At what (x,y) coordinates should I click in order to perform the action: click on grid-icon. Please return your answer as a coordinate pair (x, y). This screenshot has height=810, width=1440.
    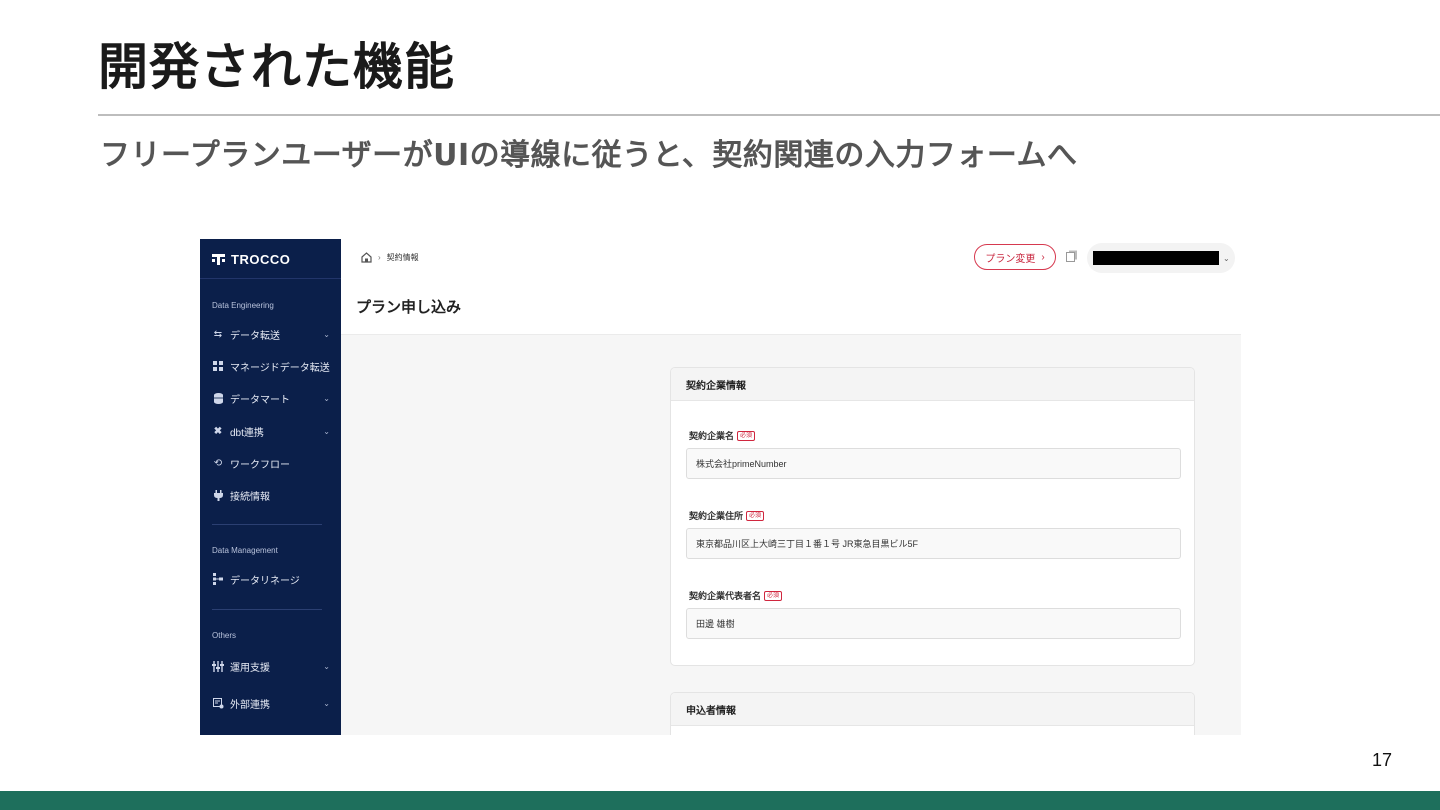
    Looking at the image, I should click on (218, 366).